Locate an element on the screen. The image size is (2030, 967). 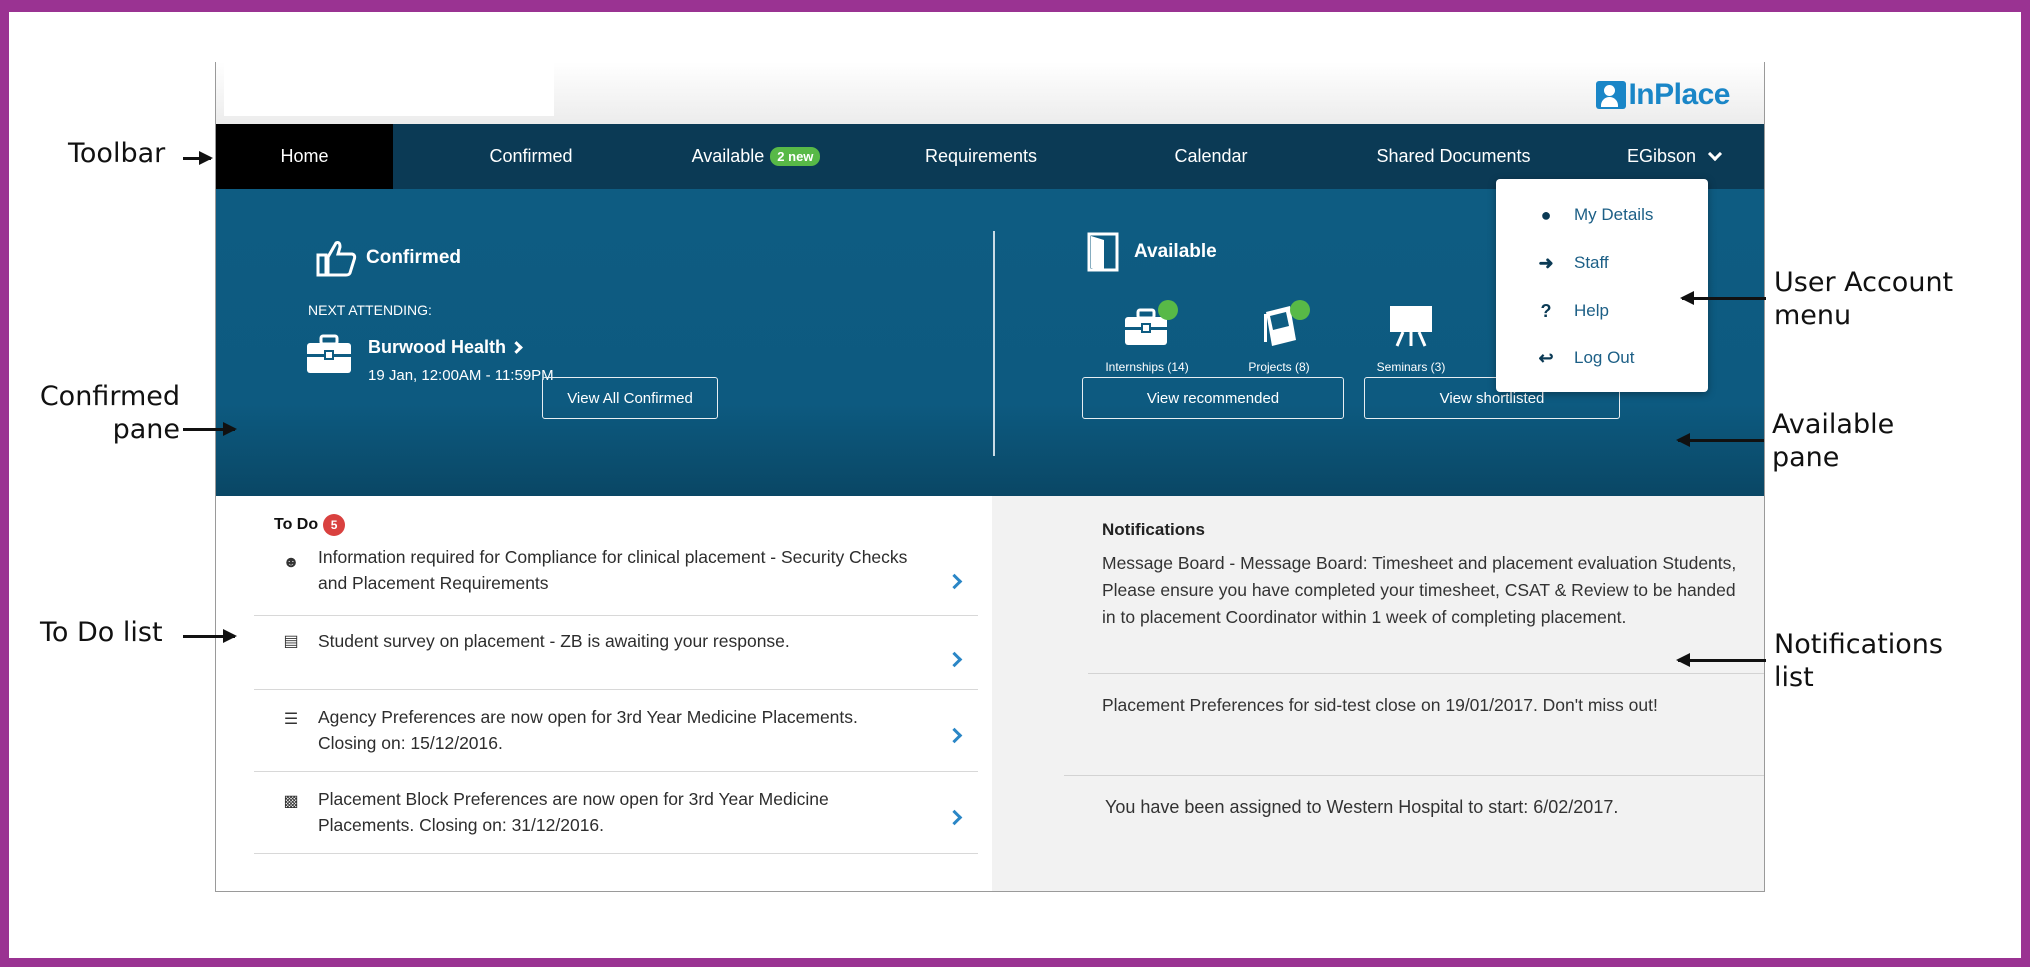
thumbs-up-icon is located at coordinates (336, 259).